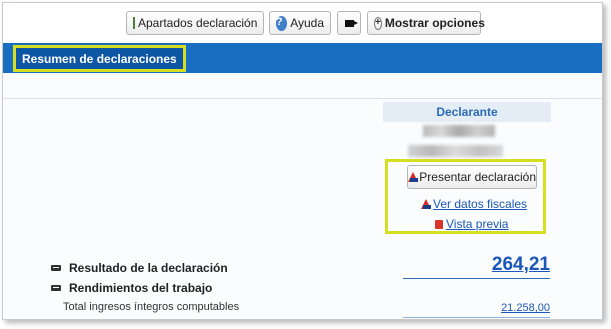 This screenshot has height=329, width=611. What do you see at coordinates (439, 224) in the screenshot?
I see `pdf-icon` at bounding box center [439, 224].